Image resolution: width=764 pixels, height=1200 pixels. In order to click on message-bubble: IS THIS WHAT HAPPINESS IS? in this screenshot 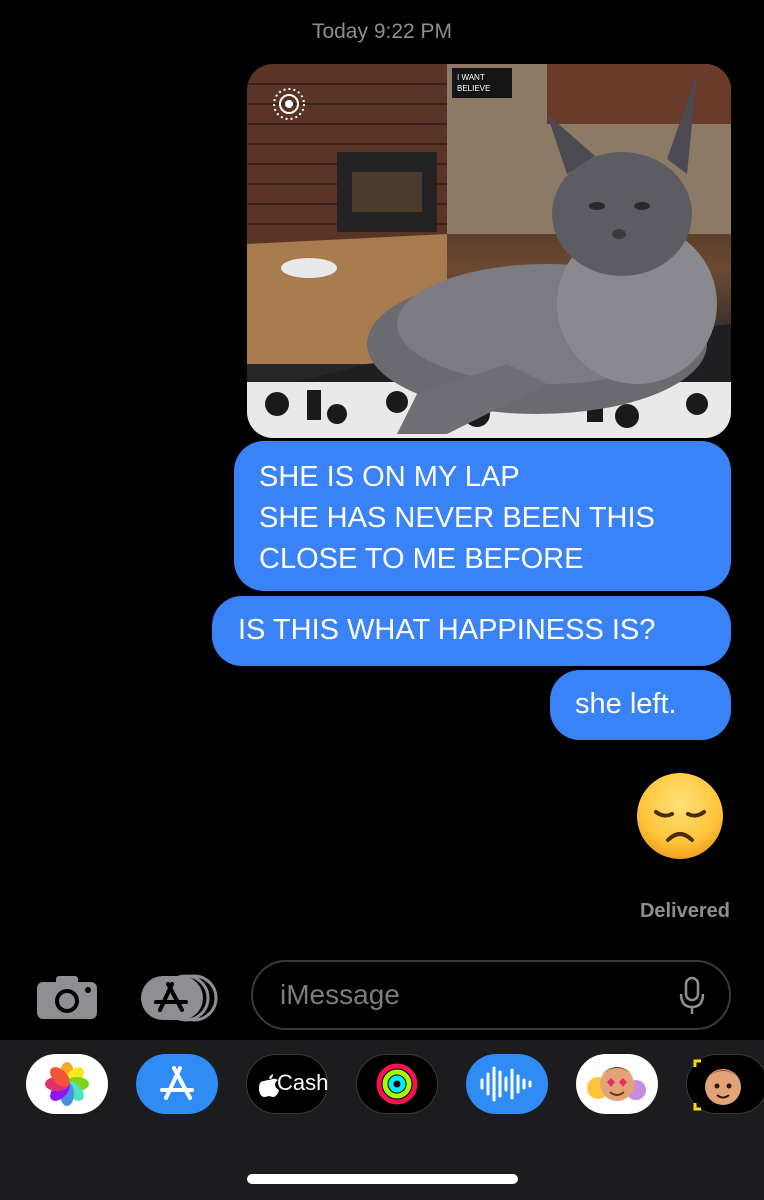, I will do `click(471, 631)`.